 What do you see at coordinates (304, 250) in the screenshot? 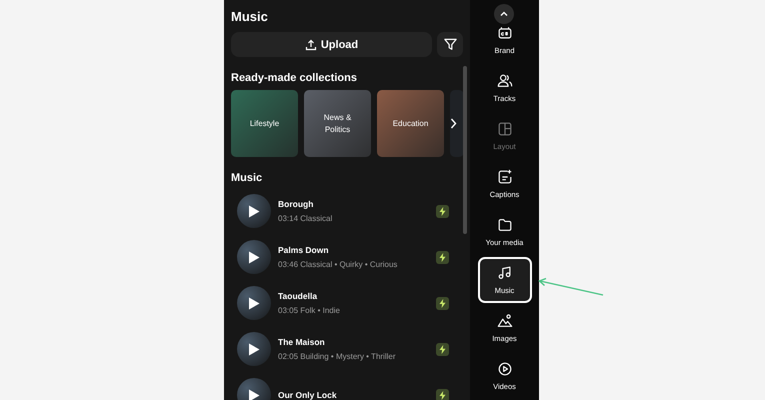
I see `track-title: Palms Down` at bounding box center [304, 250].